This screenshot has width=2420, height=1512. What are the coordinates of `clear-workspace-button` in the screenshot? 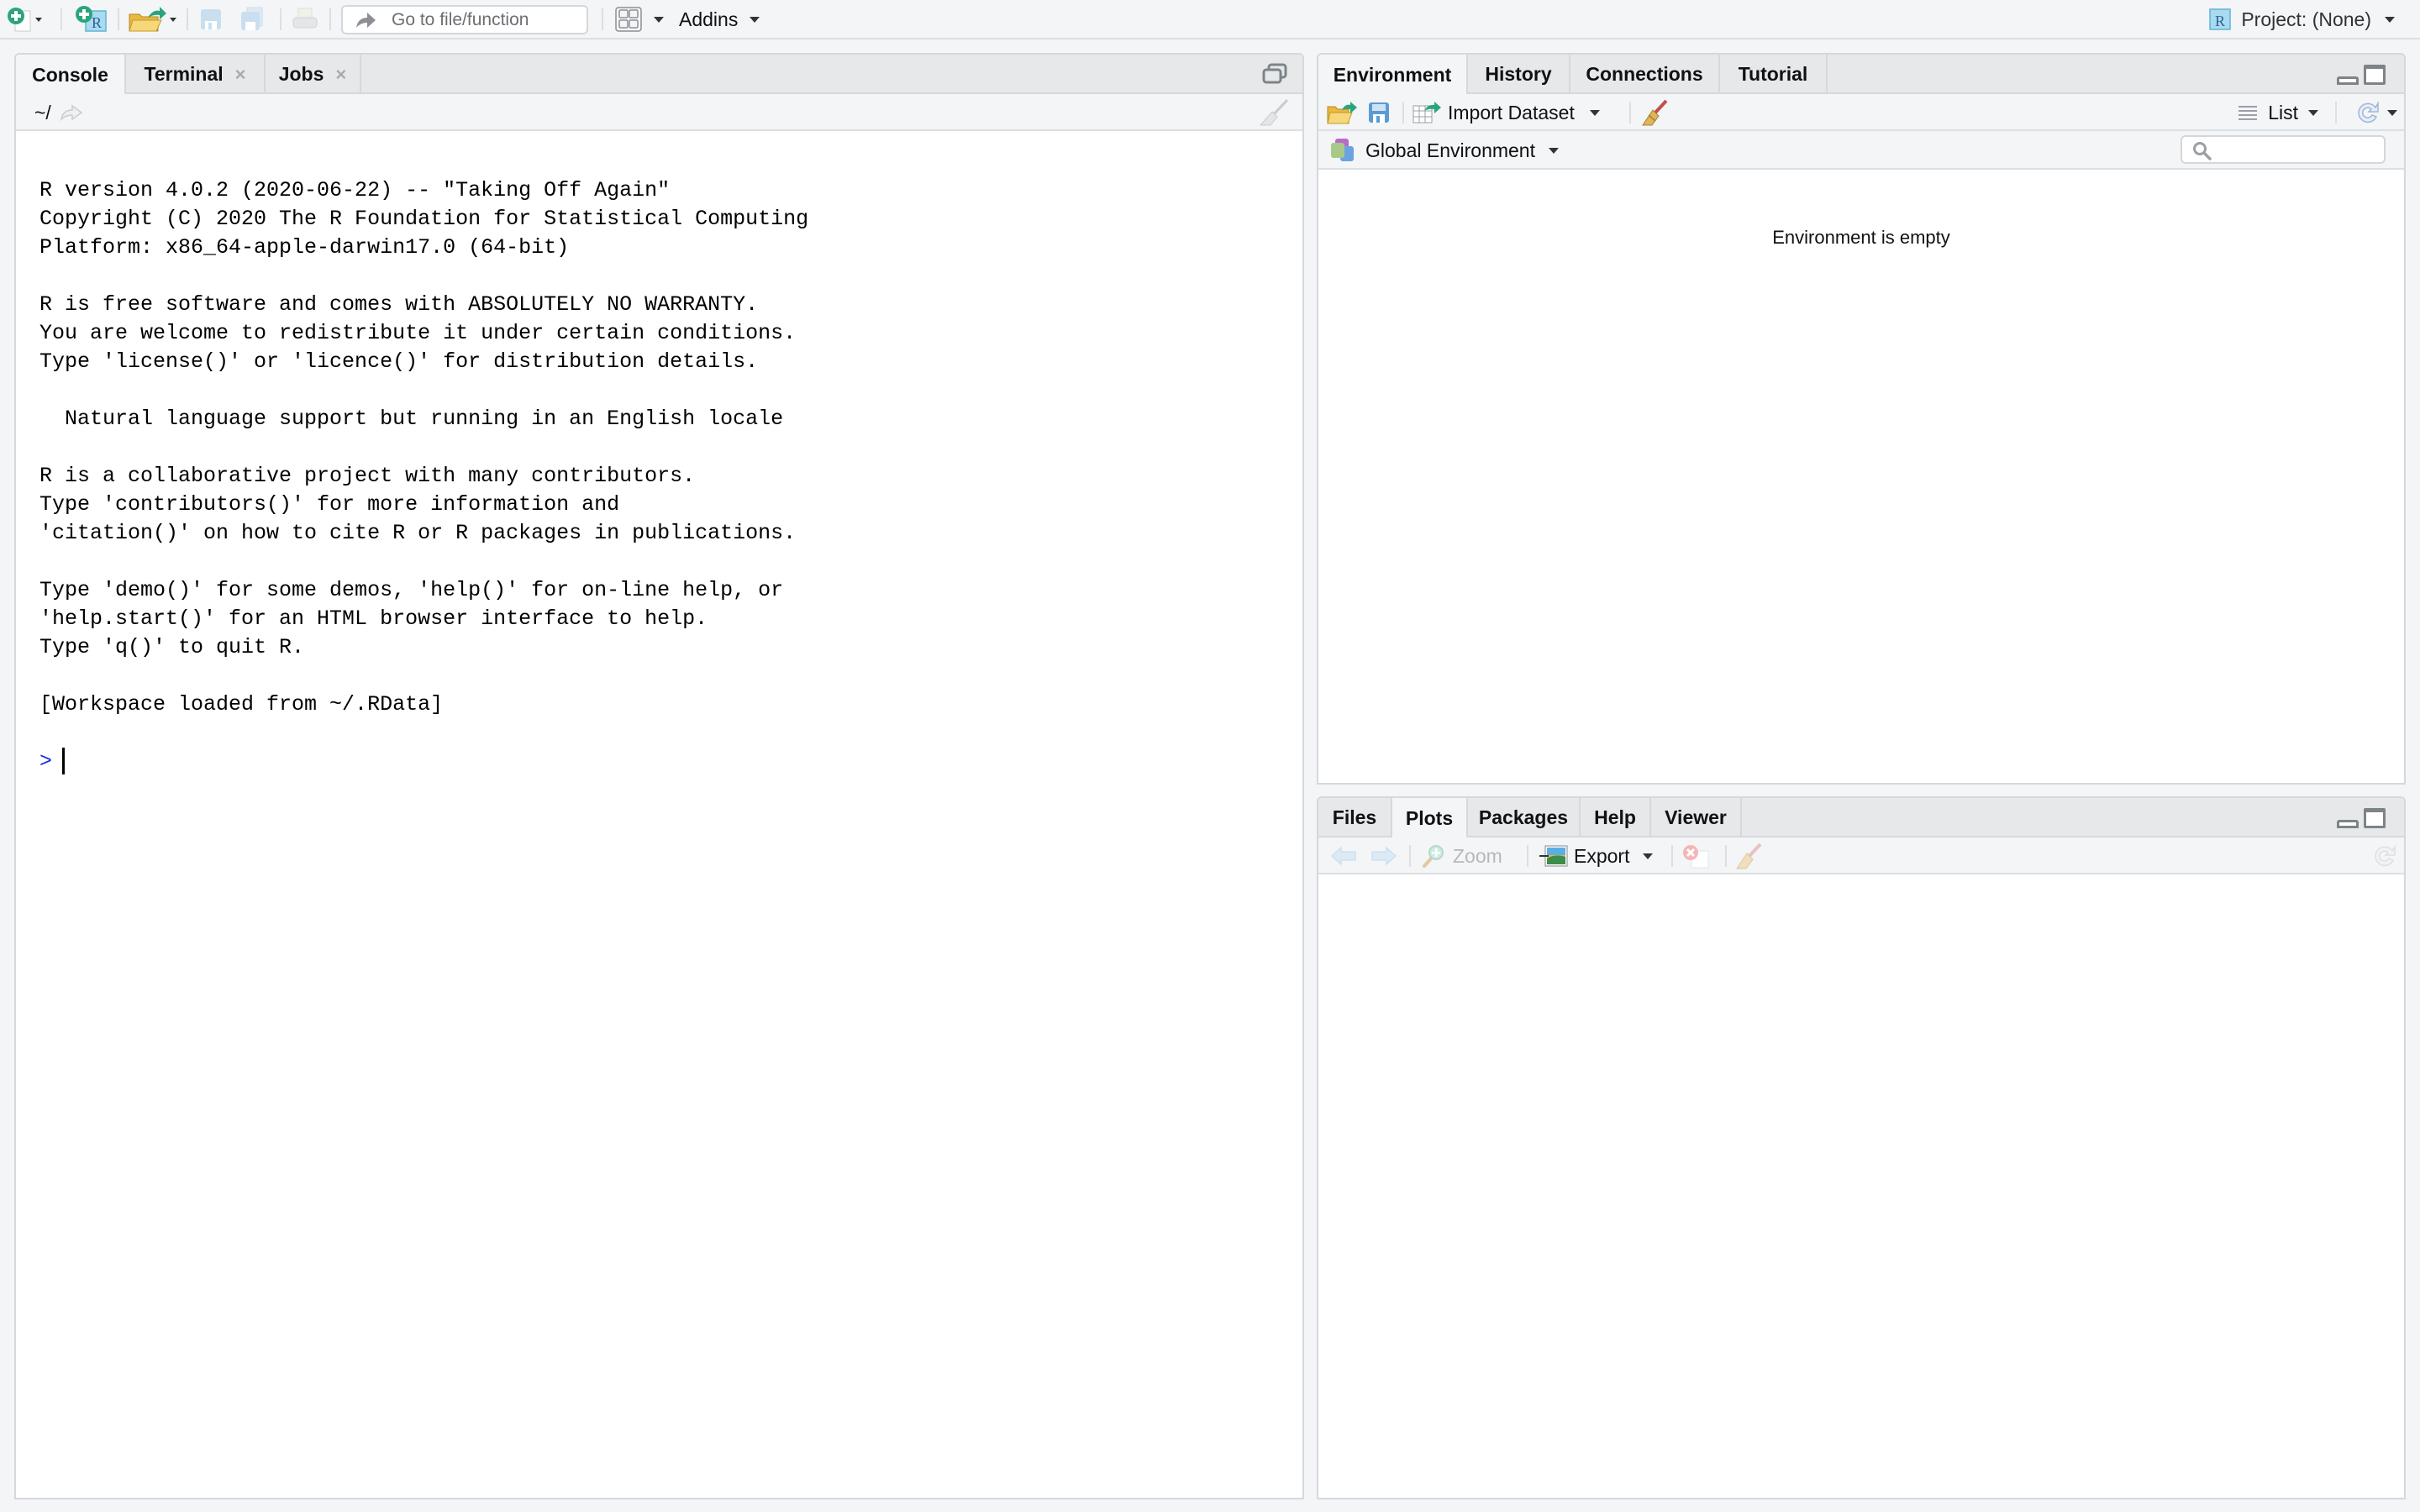 It's located at (1655, 112).